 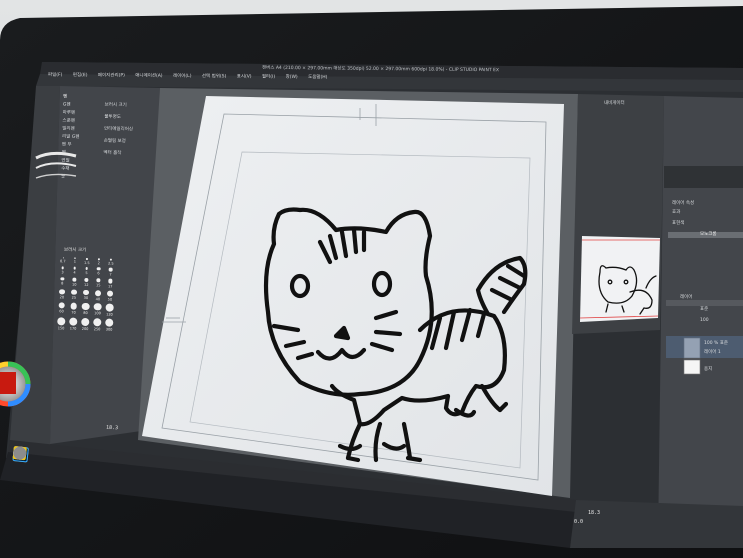 I want to click on brush-size-option: 40, so click(x=98, y=295).